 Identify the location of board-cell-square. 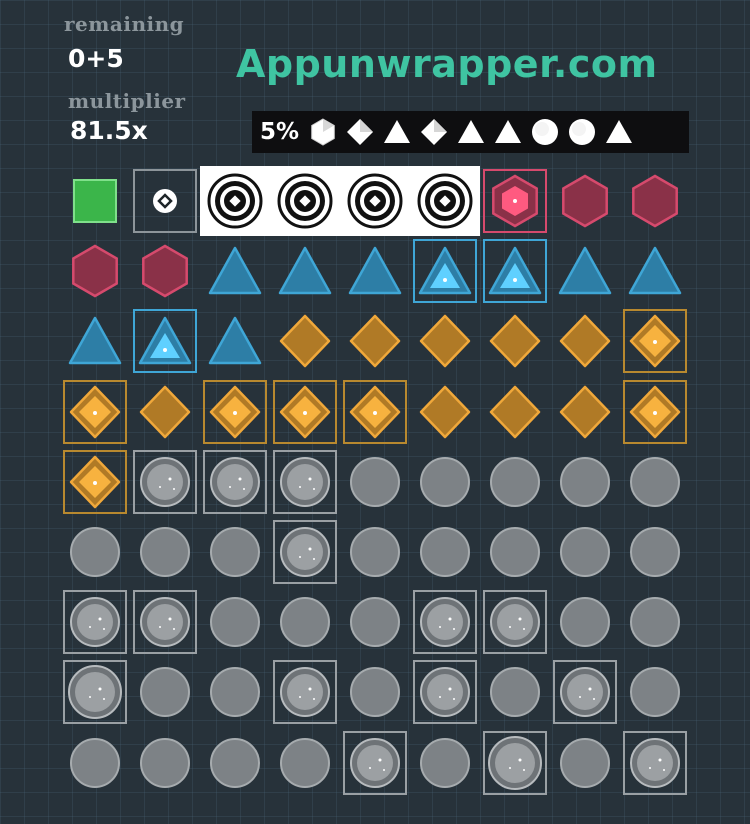
(95, 201).